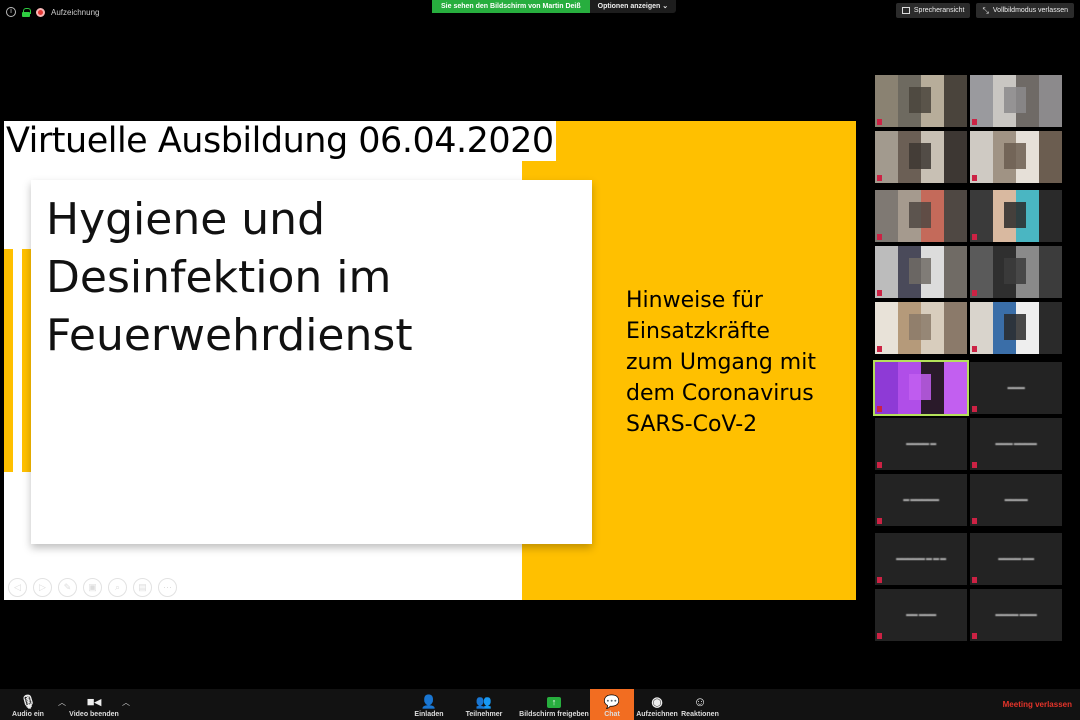 The width and height of the screenshot is (1080, 720). What do you see at coordinates (933, 10) in the screenshot?
I see `speaker-view-button: Sprecheransicht` at bounding box center [933, 10].